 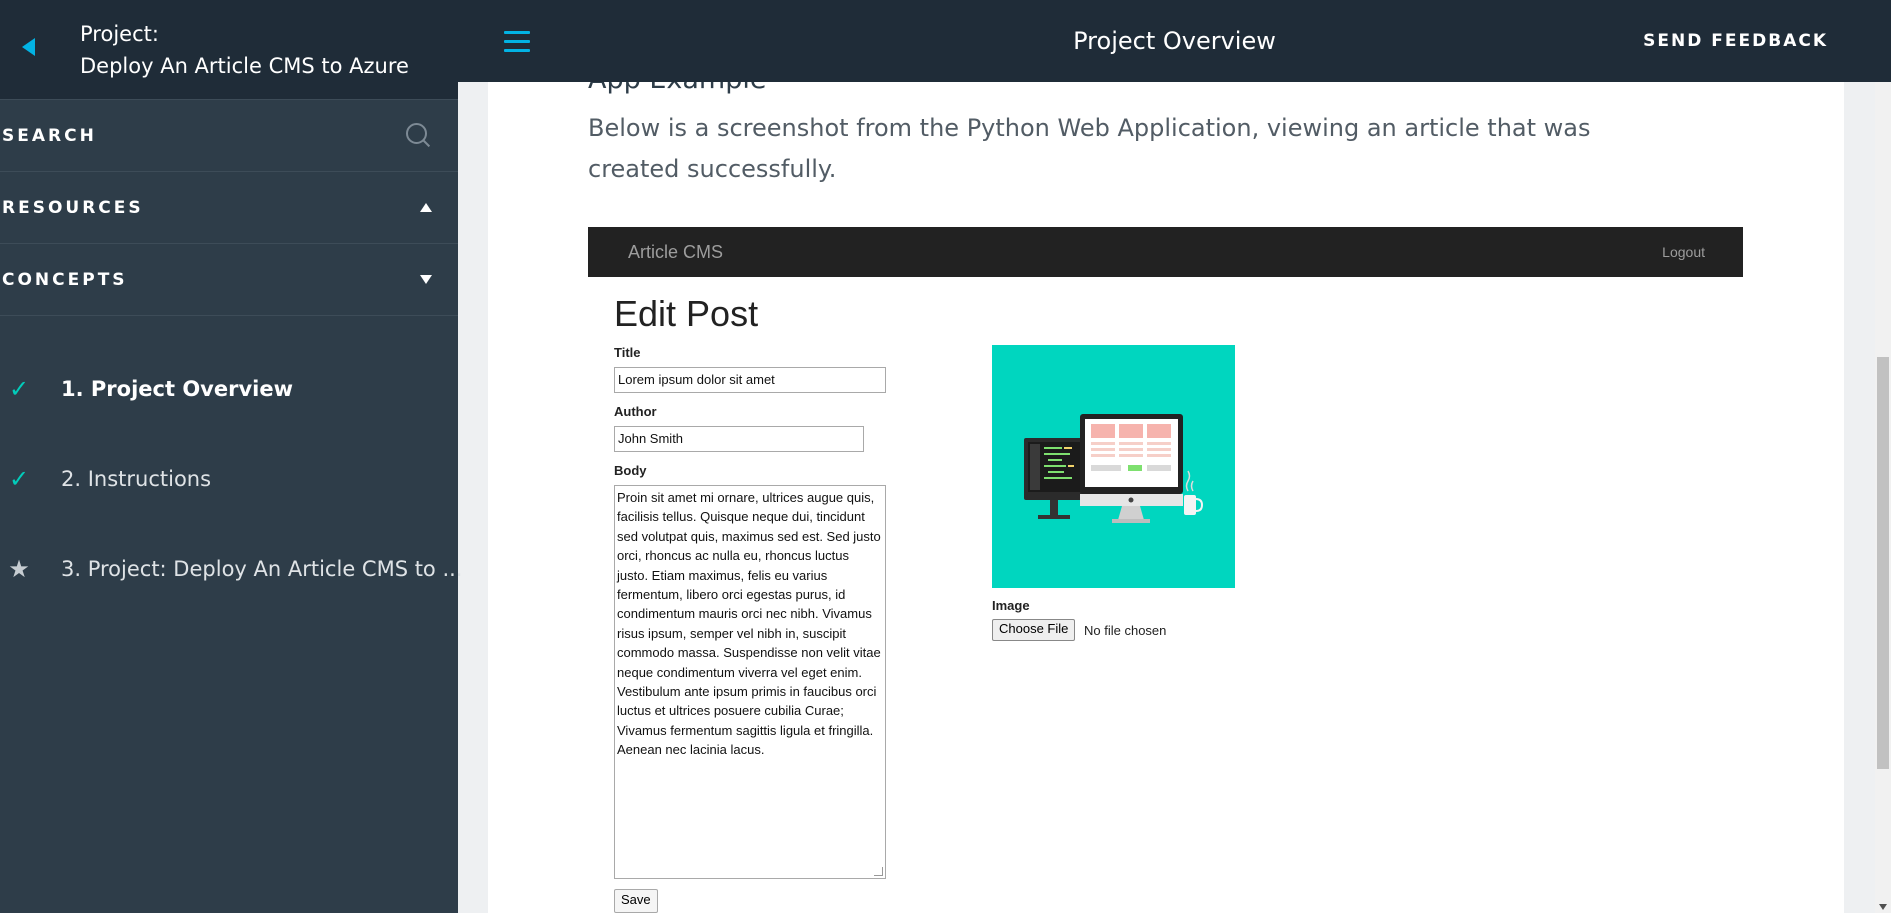 I want to click on star-icon: ★, so click(x=19, y=569).